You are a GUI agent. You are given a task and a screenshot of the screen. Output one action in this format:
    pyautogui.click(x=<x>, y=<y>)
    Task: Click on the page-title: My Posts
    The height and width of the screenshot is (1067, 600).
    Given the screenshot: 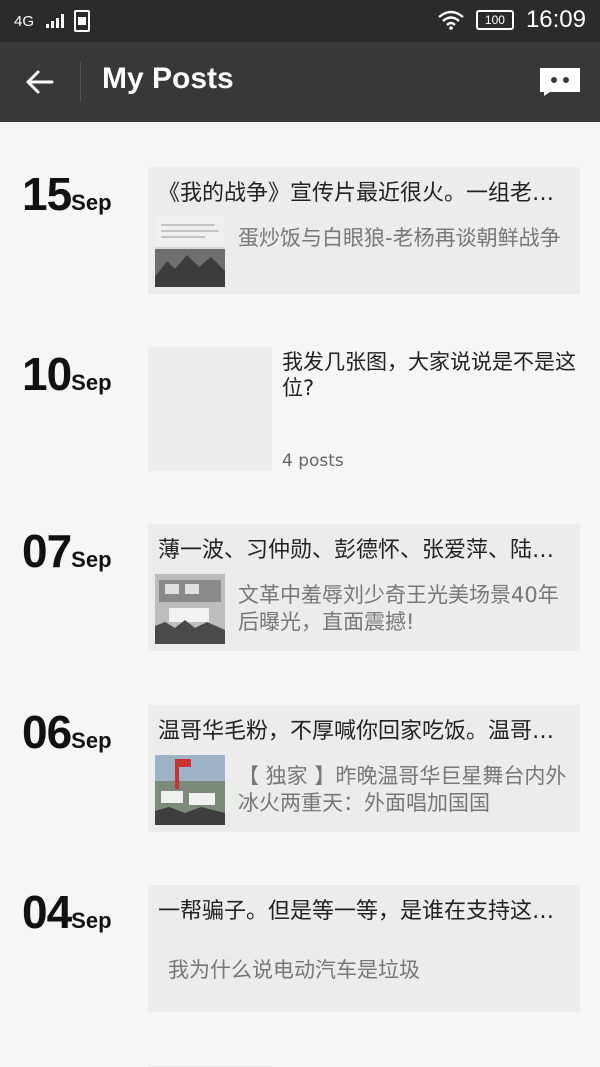 What is the action you would take?
    pyautogui.click(x=168, y=78)
    